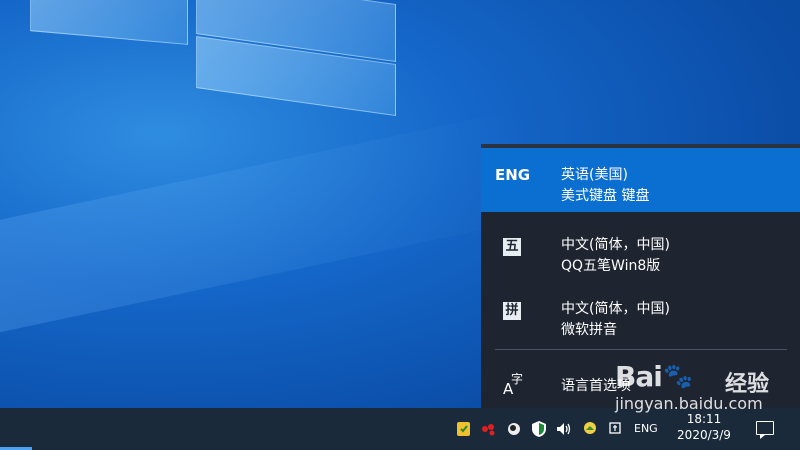 The width and height of the screenshot is (800, 450). I want to click on chat-app-icon, so click(489, 429).